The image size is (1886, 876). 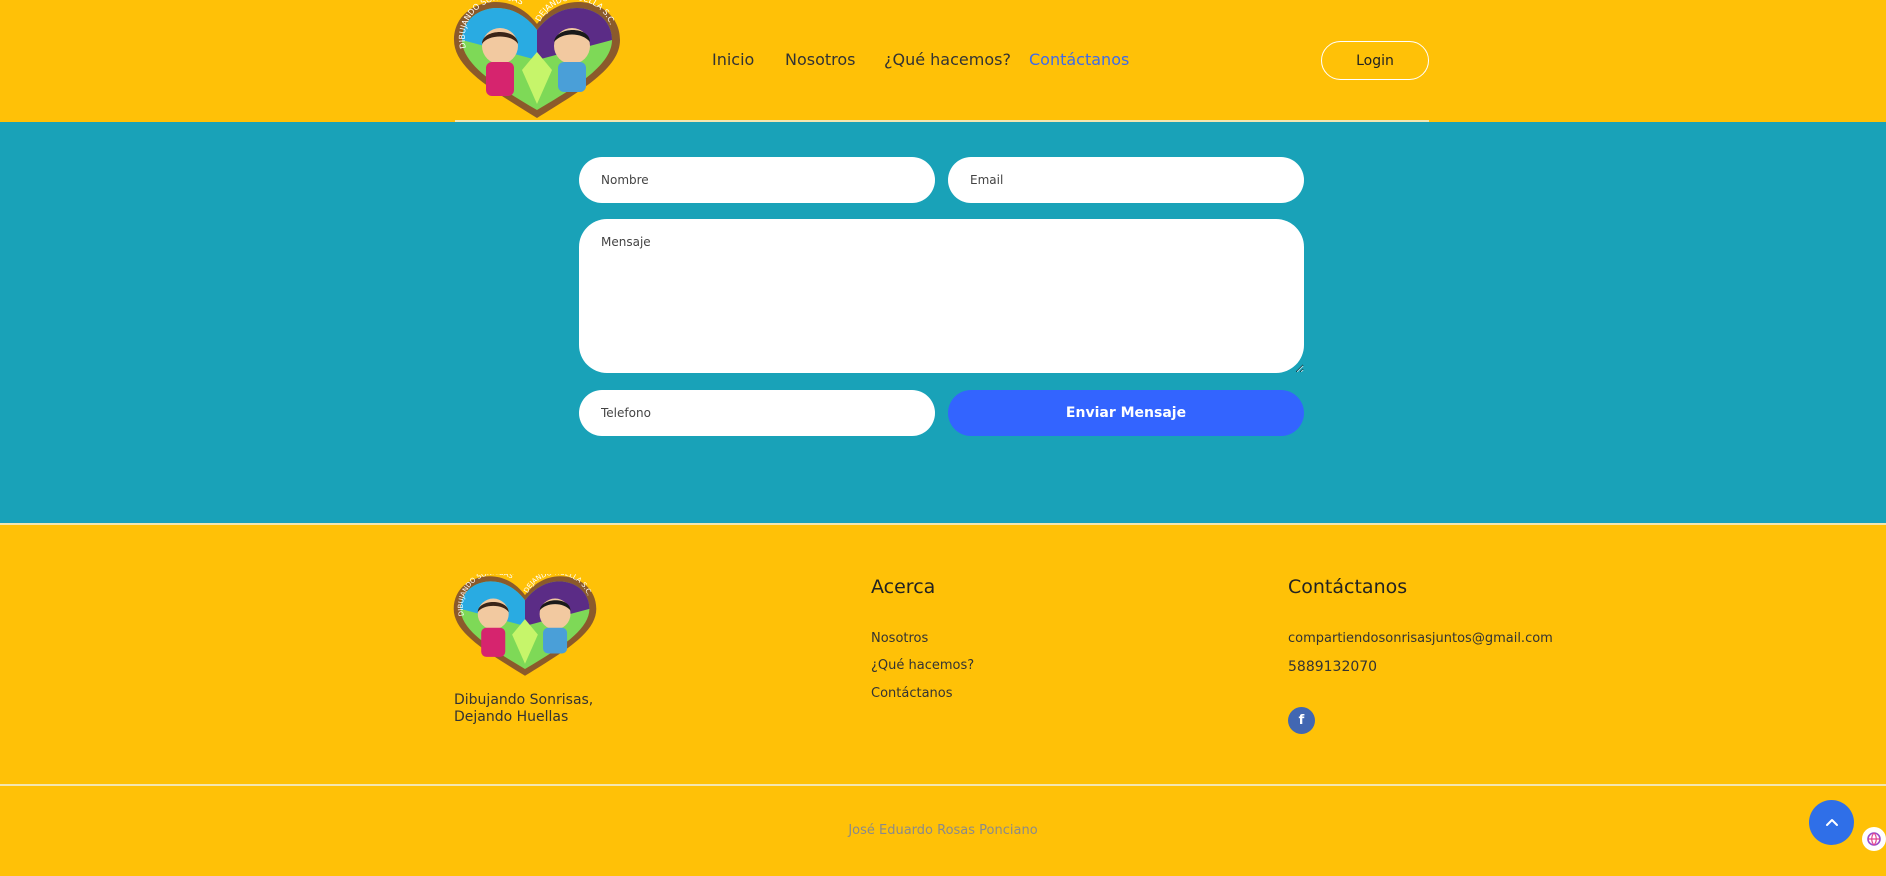 I want to click on extension-globe-icon, so click(x=1874, y=839).